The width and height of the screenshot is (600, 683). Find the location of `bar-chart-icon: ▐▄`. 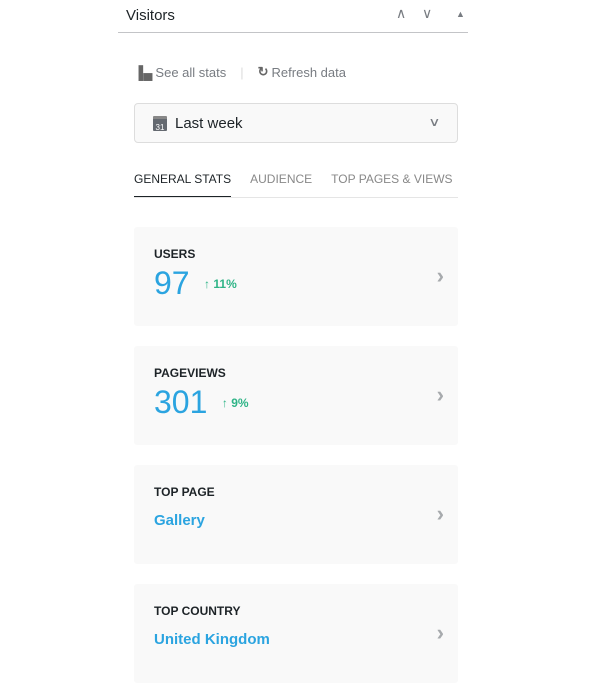

bar-chart-icon: ▐▄ is located at coordinates (143, 72).